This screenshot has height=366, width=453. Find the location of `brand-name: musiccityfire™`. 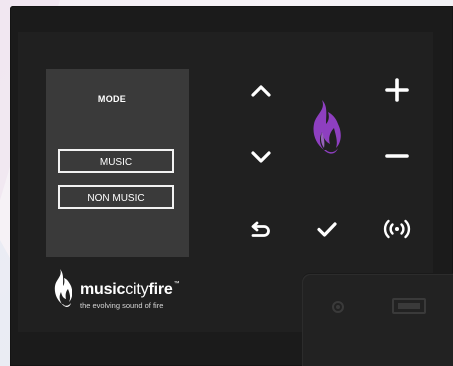

brand-name: musiccityfire™ is located at coordinates (130, 290).